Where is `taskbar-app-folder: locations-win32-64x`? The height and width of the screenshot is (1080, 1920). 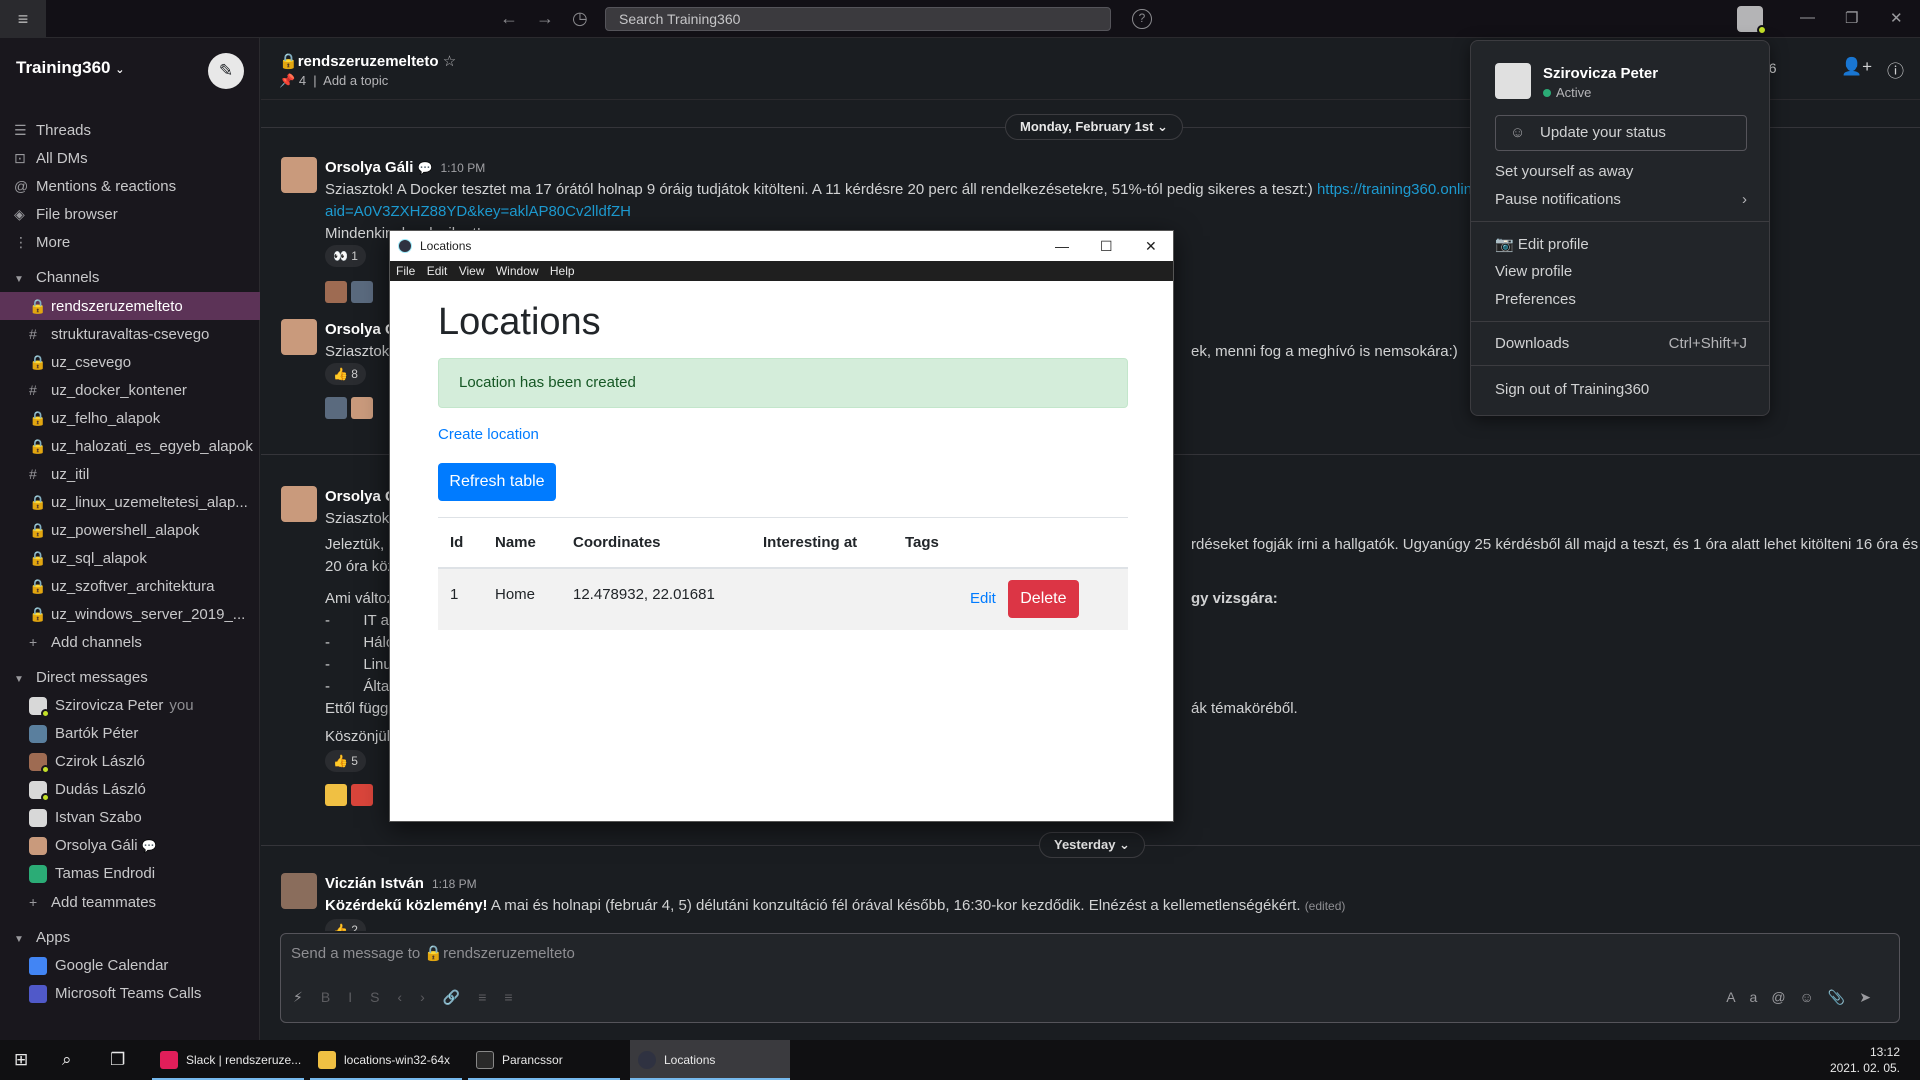
taskbar-app-folder: locations-win32-64x is located at coordinates (386, 1060).